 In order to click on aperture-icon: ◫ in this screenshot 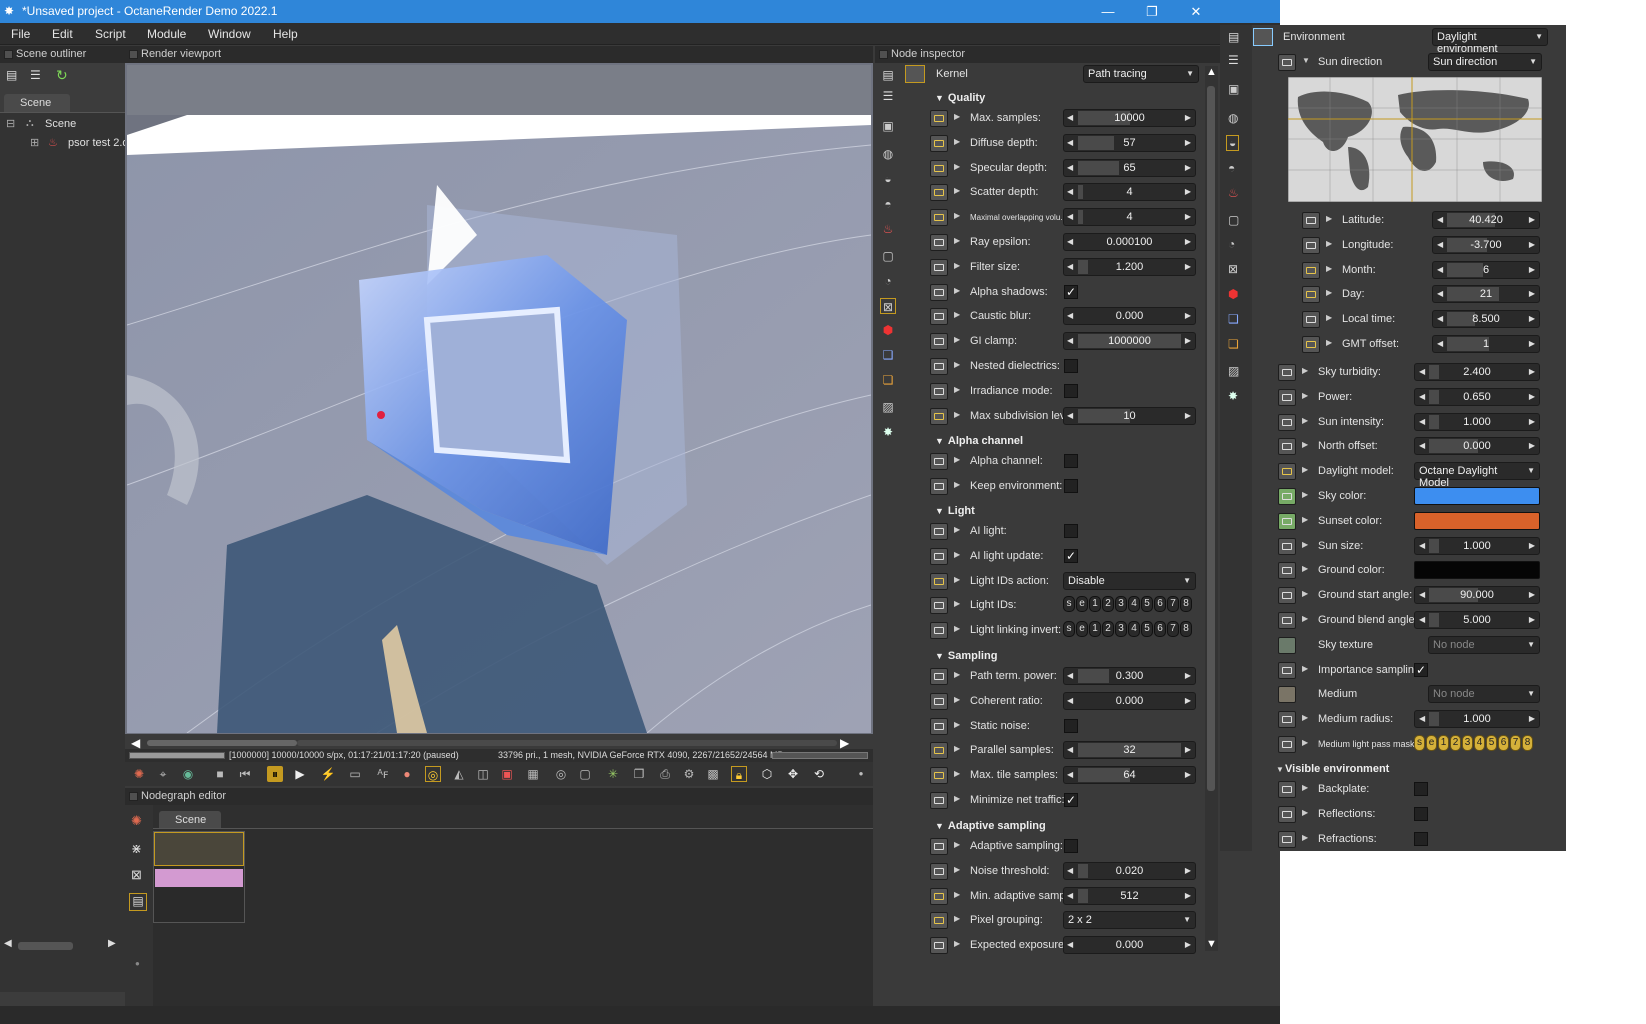, I will do `click(483, 774)`.